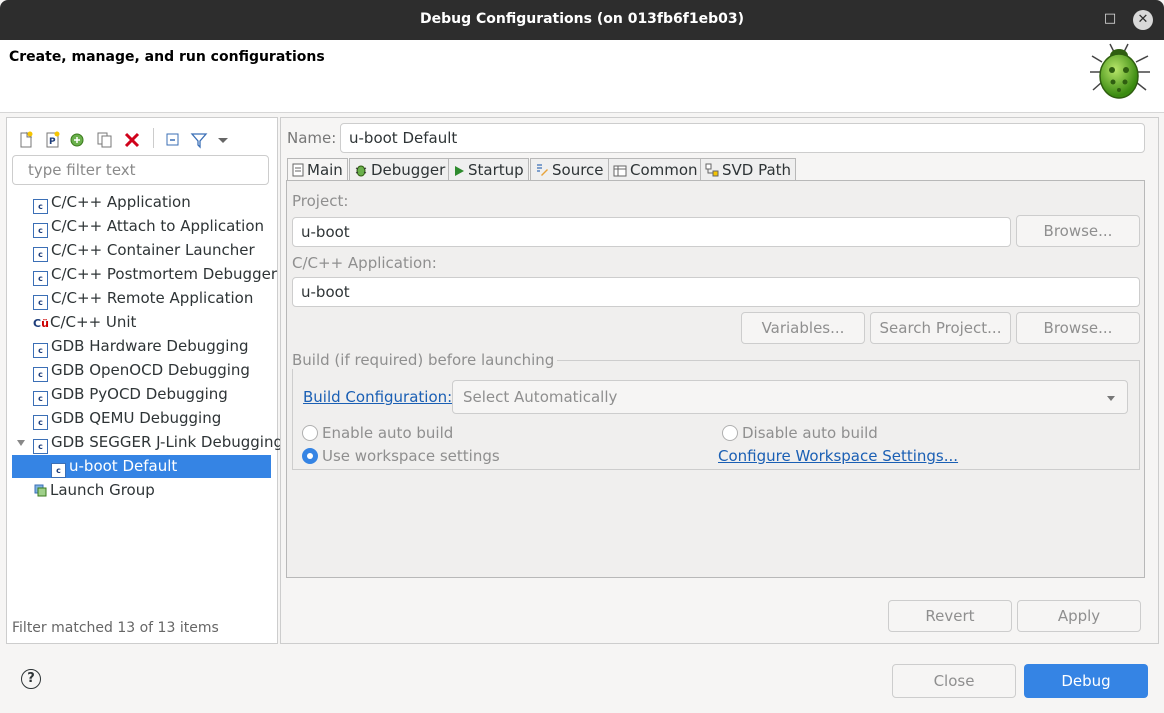 This screenshot has width=1164, height=713. I want to click on tree-item-gdb-hardware: c GDB Hardware Debugging, so click(140, 346).